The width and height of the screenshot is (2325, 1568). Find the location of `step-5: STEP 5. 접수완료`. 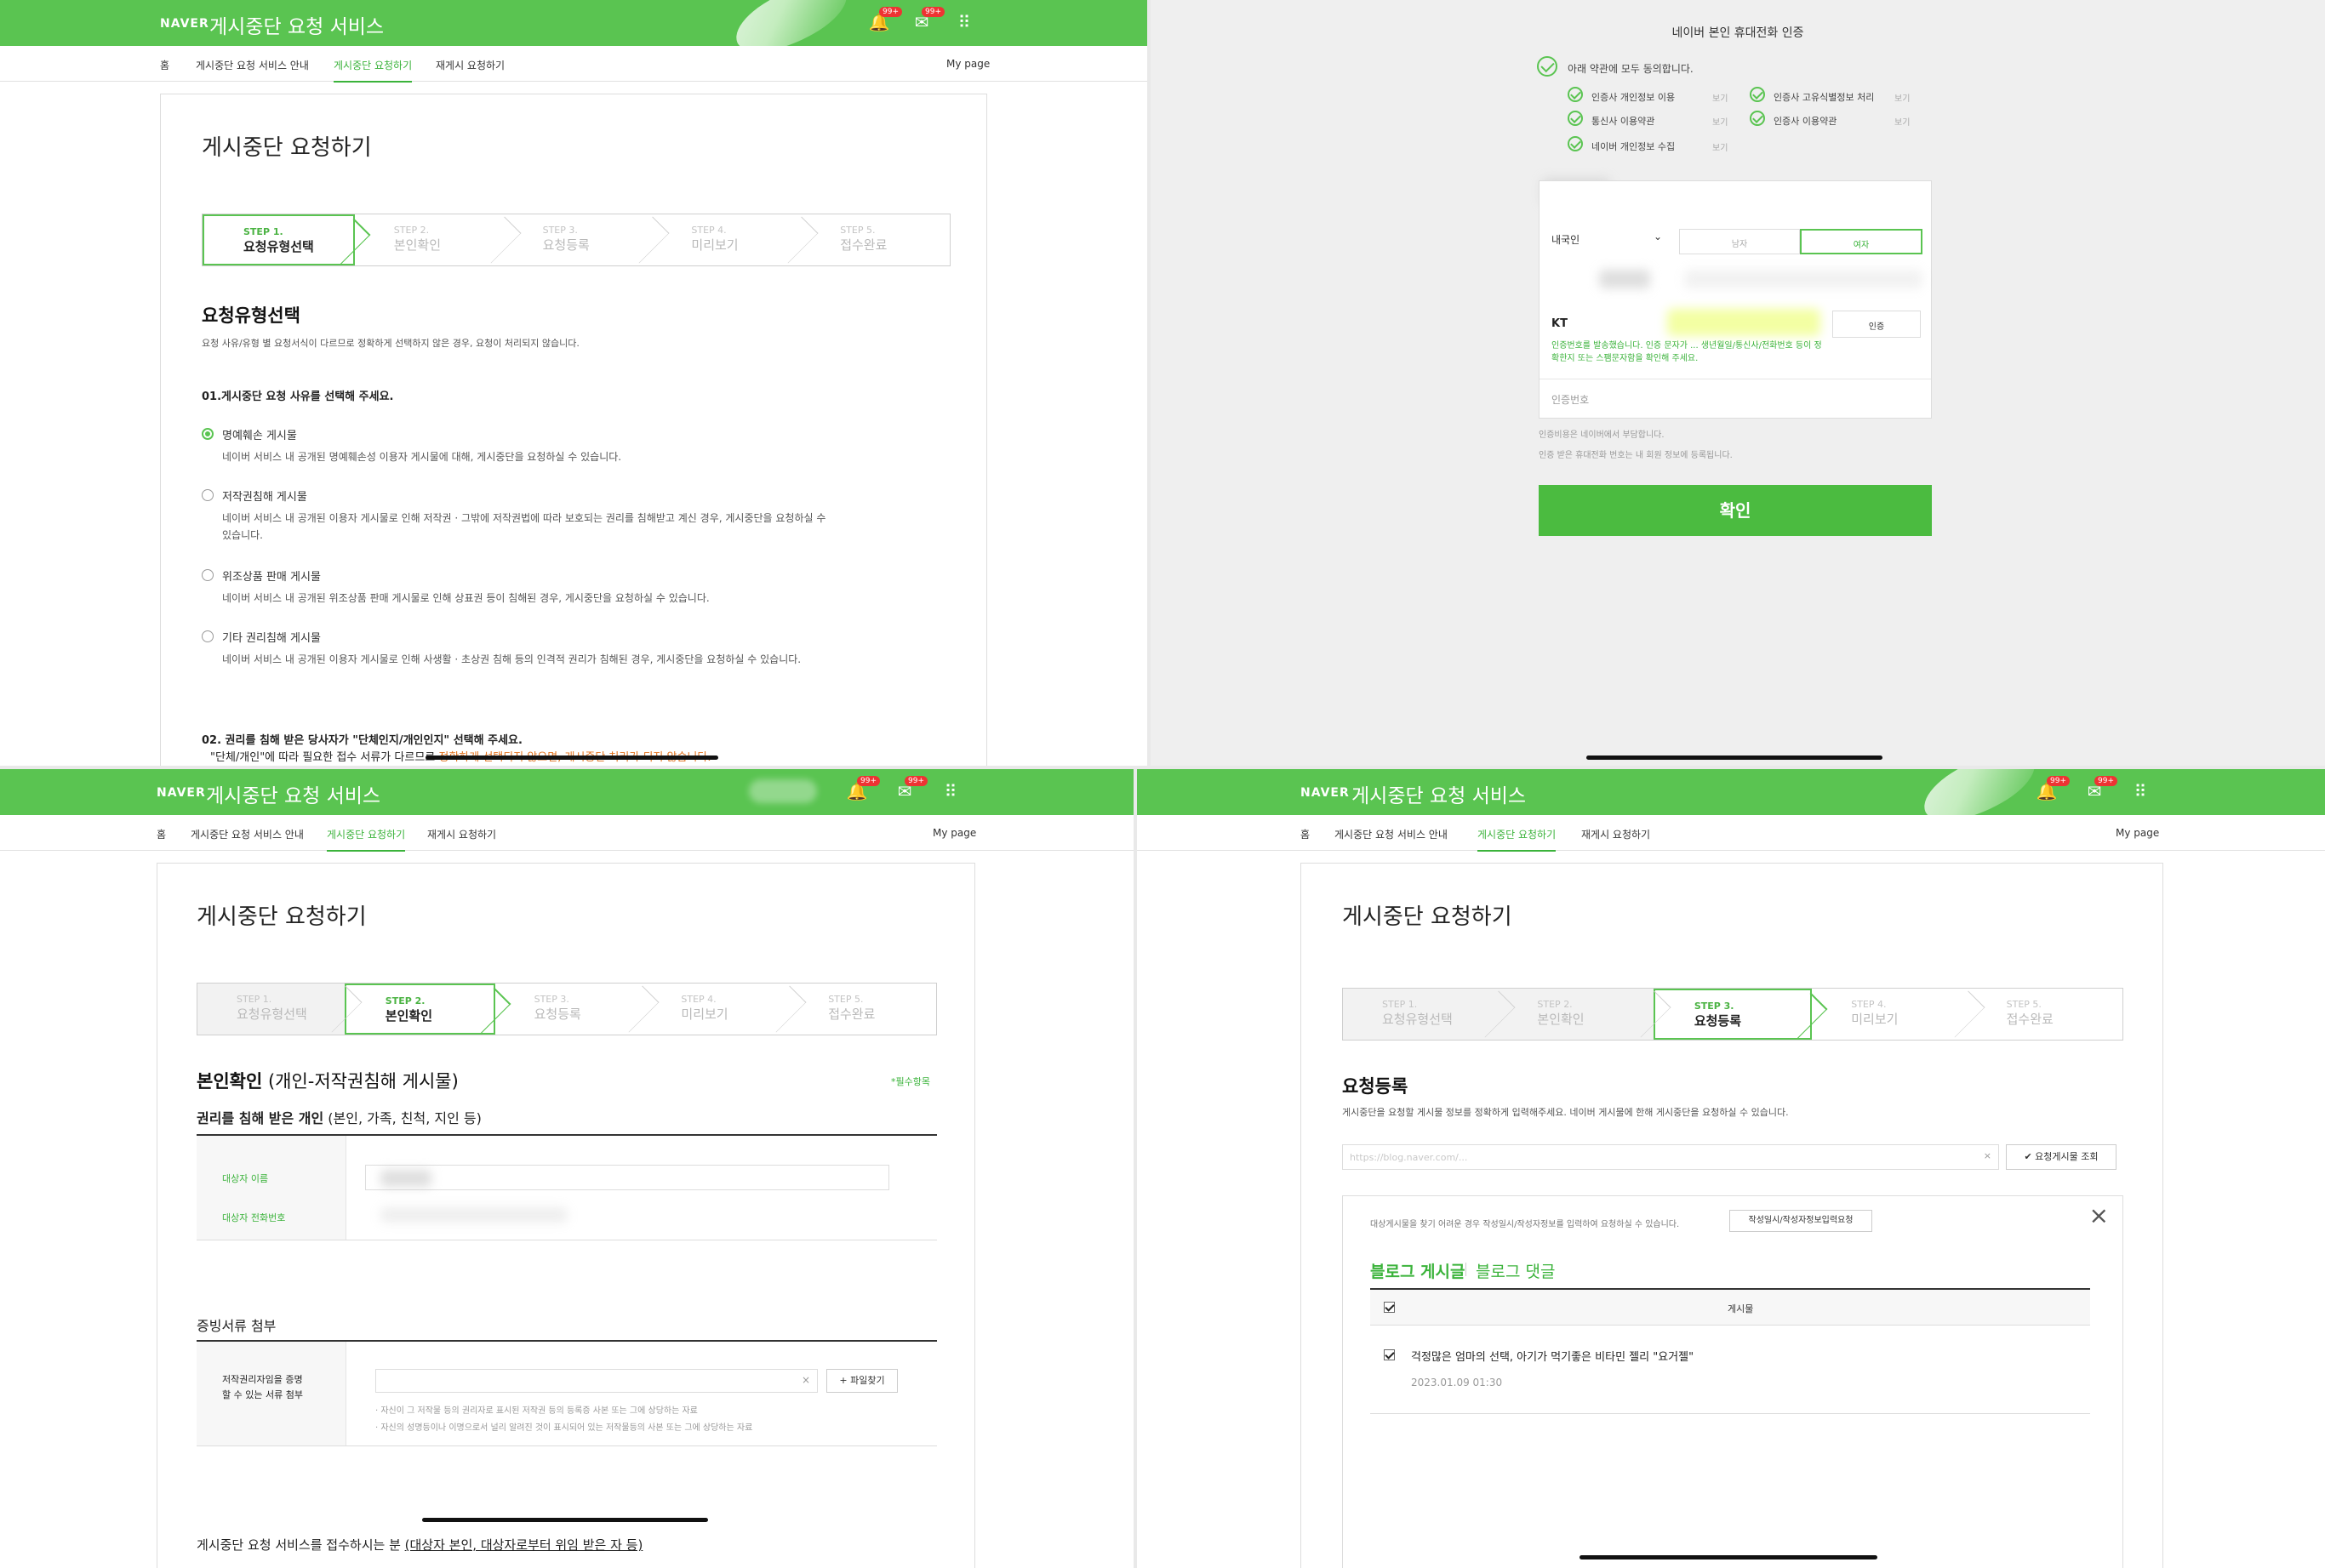

step-5: STEP 5. 접수완료 is located at coordinates (2045, 1014).